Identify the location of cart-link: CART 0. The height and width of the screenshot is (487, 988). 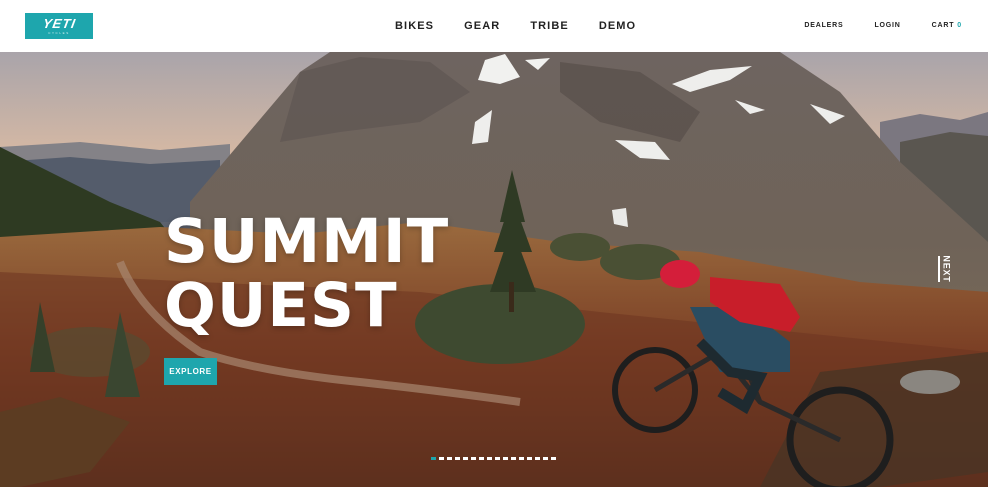
(947, 26).